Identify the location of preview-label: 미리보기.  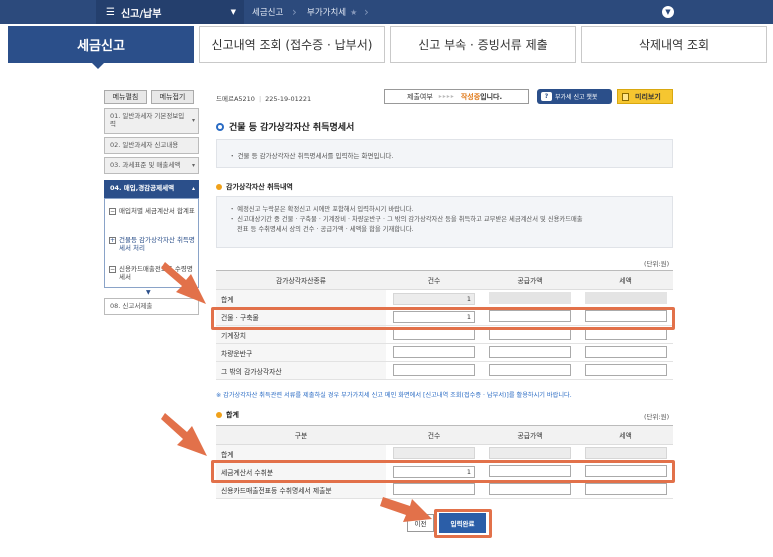
(648, 96).